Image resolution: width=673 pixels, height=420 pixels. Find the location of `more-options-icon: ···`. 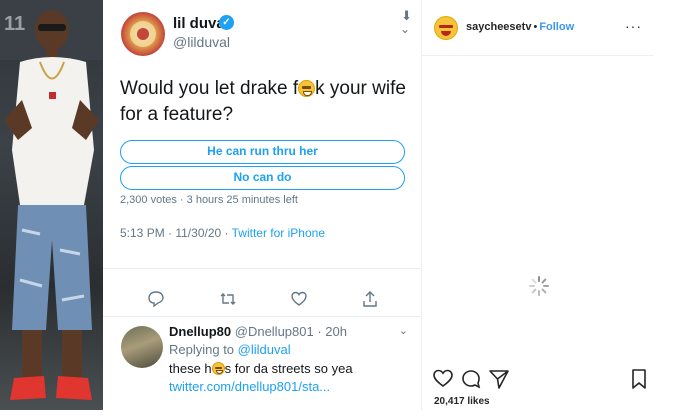

more-options-icon: ··· is located at coordinates (633, 26).